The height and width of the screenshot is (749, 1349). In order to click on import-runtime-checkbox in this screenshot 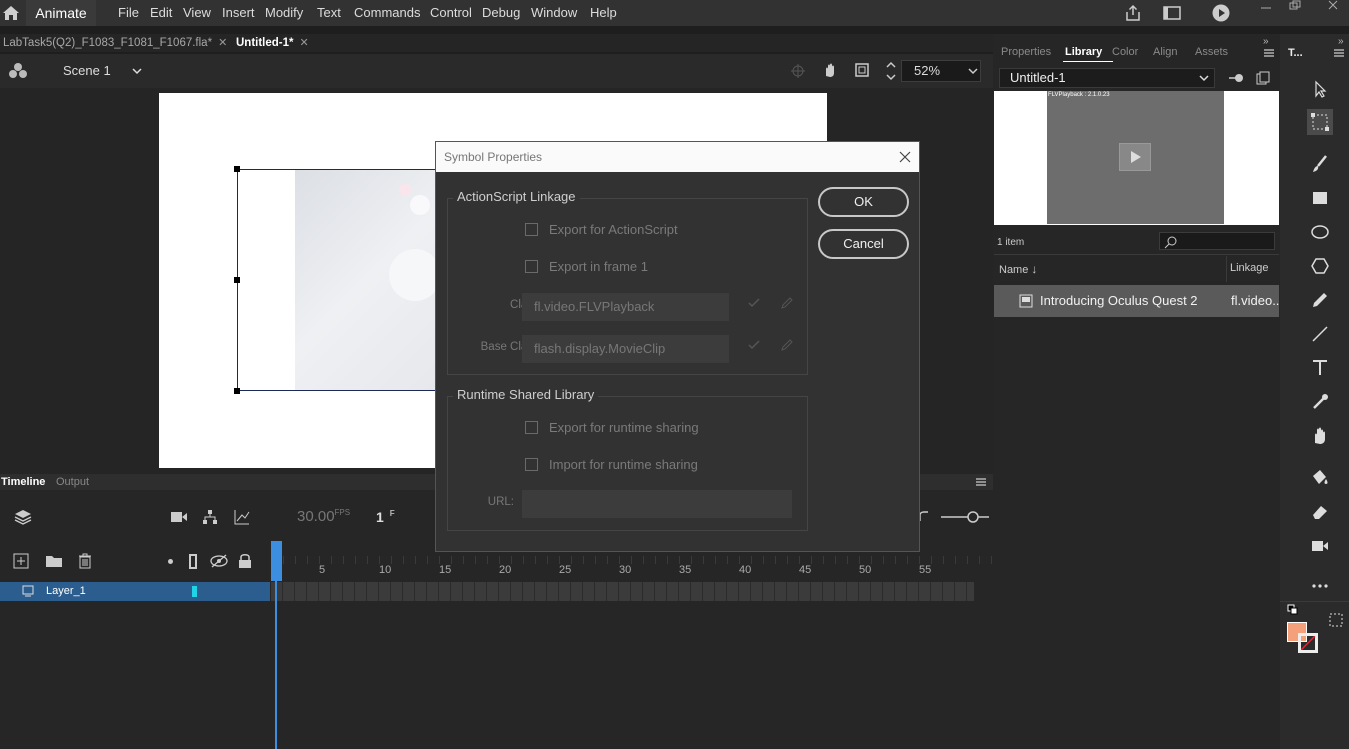, I will do `click(531, 464)`.